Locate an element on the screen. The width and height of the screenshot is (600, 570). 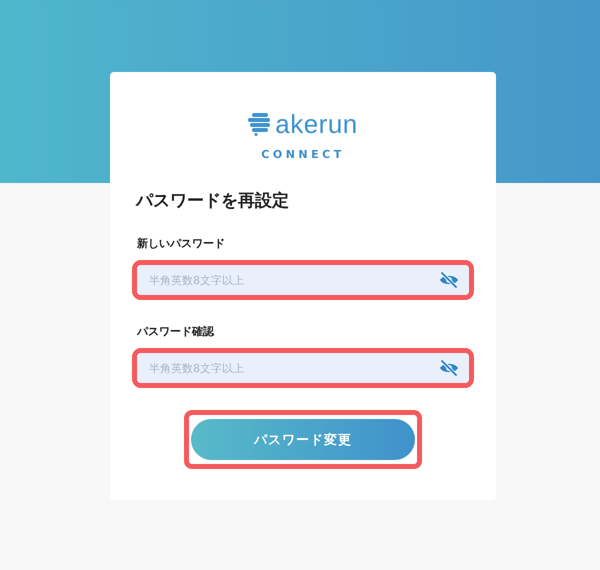
logo-icon is located at coordinates (260, 124).